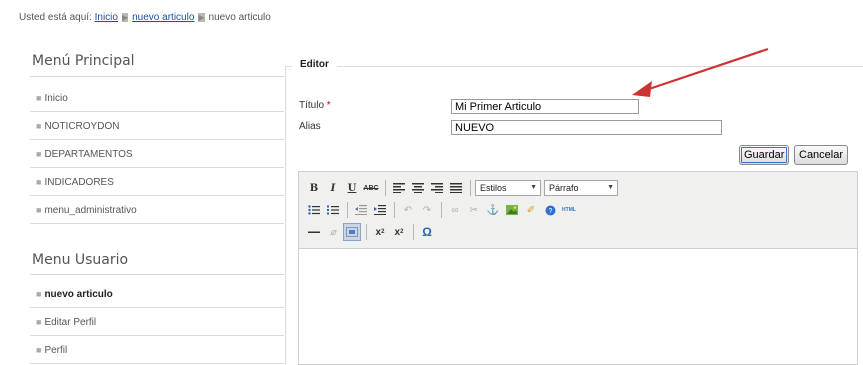  Describe the element at coordinates (314, 210) in the screenshot. I see `bullet-list-icon` at that location.